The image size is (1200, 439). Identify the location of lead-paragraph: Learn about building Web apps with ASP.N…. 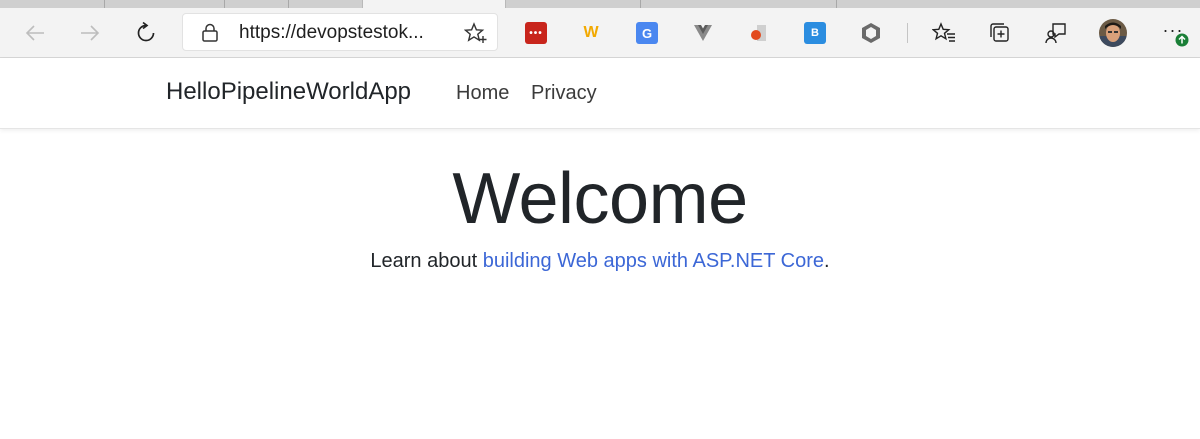
(600, 261).